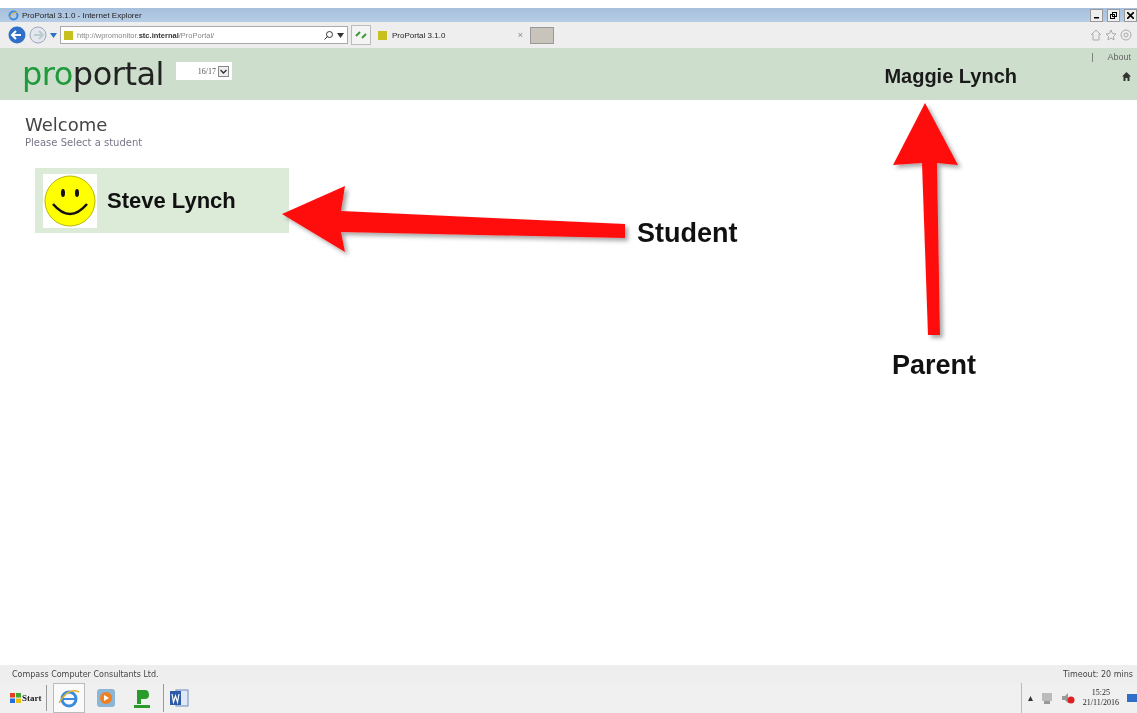  What do you see at coordinates (17, 35) in the screenshot?
I see `back-icon` at bounding box center [17, 35].